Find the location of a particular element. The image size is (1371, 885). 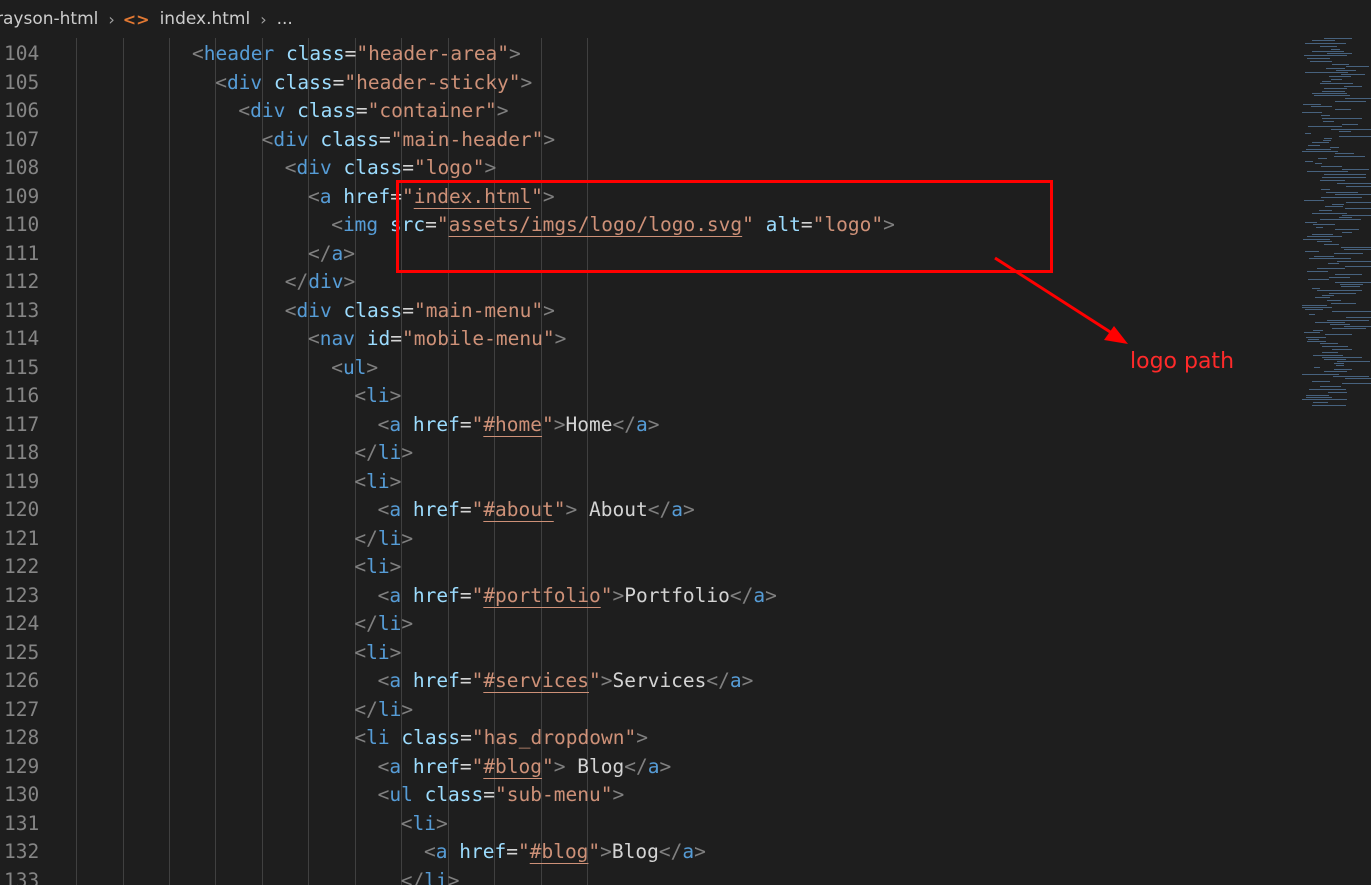

annotation-label: logo path is located at coordinates (1182, 361).